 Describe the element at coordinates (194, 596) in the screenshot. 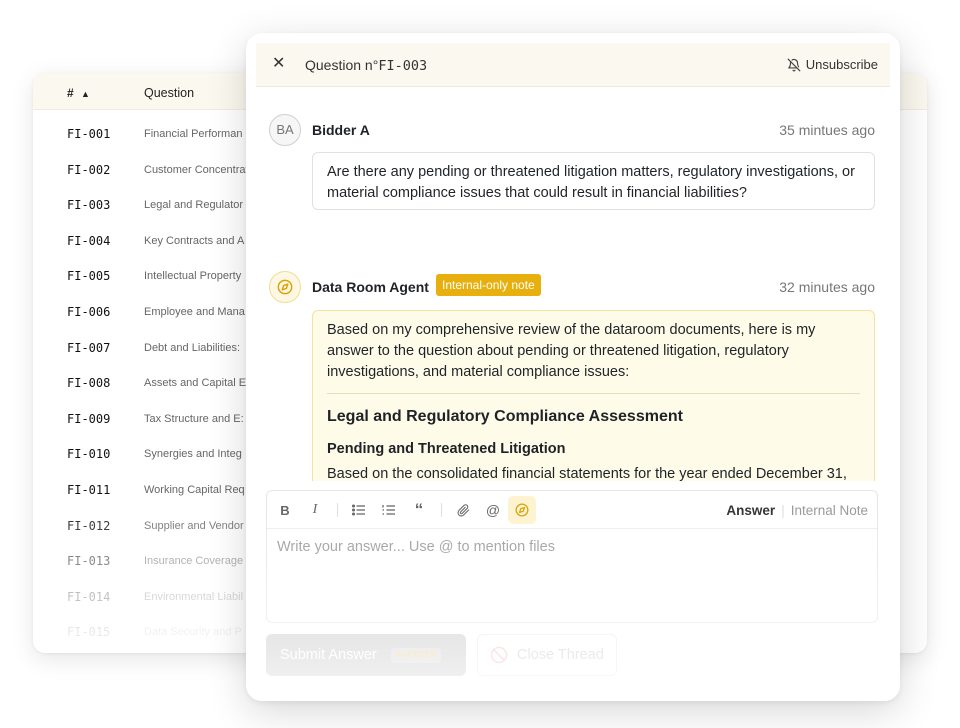

I see `question-title: Environmental Liabil` at that location.